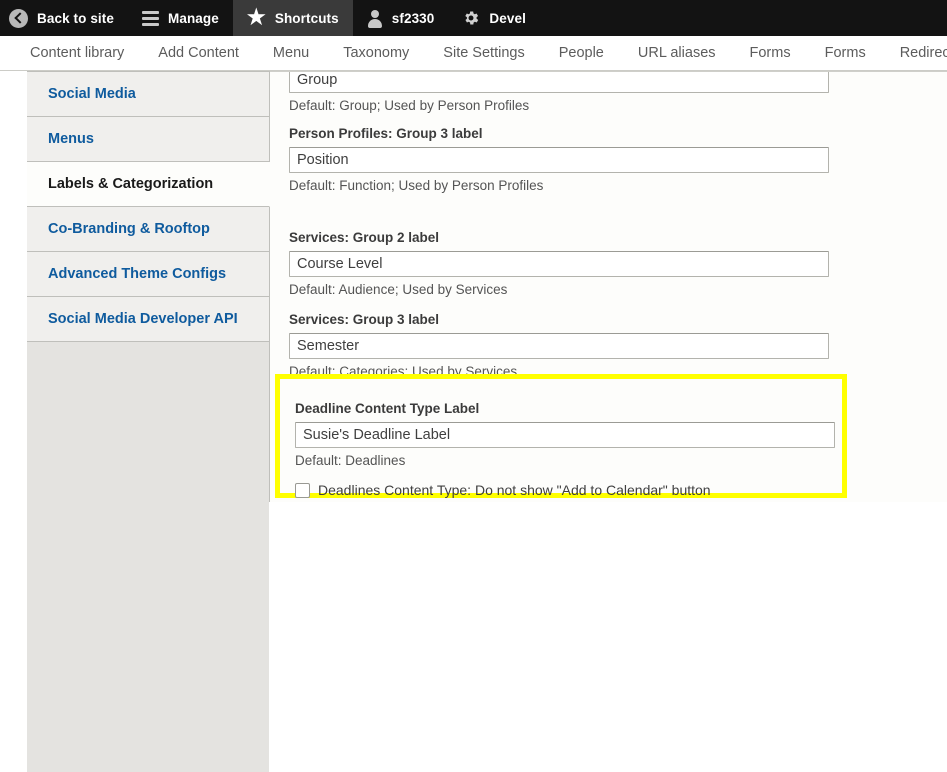 Image resolution: width=947 pixels, height=772 pixels. What do you see at coordinates (471, 18) in the screenshot?
I see `gear-icon` at bounding box center [471, 18].